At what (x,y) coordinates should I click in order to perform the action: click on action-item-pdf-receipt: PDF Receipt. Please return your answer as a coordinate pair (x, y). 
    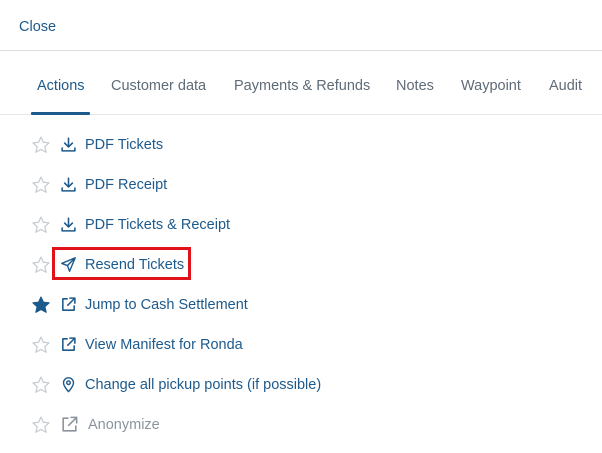
    Looking at the image, I should click on (301, 185).